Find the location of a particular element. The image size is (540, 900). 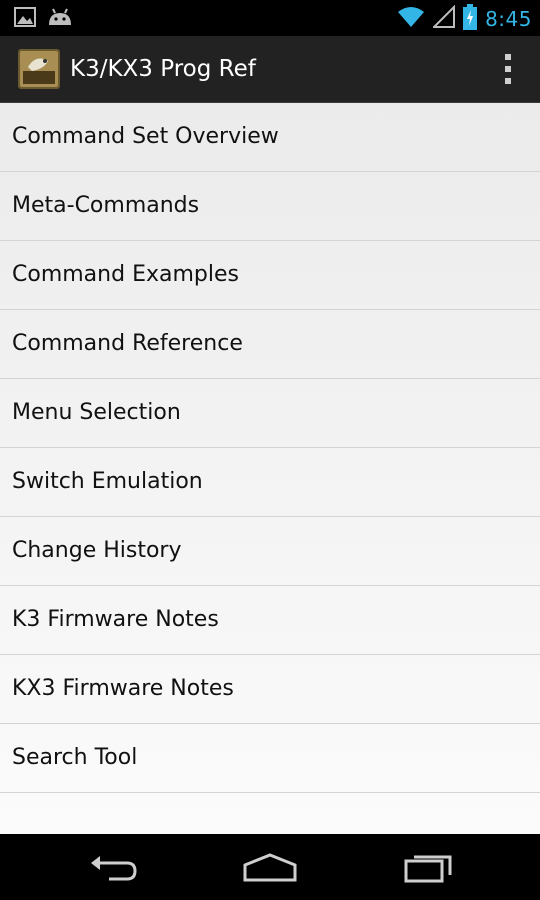

app-title: K3/KX3 Prog Ref is located at coordinates (163, 69).